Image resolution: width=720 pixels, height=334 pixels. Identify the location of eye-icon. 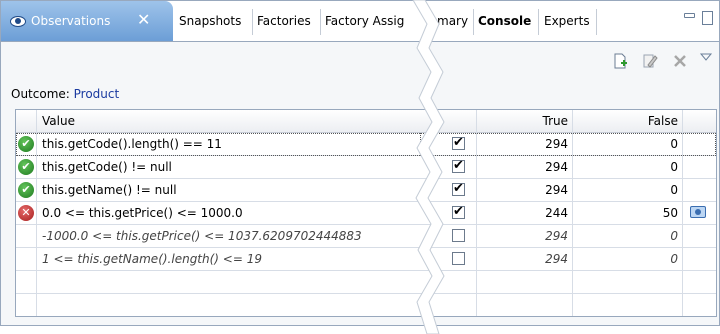
(18, 21).